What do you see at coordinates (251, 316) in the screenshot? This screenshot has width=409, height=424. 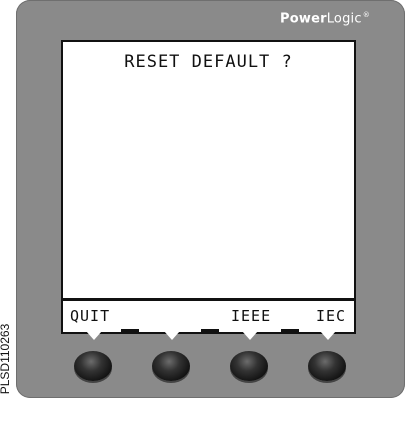 I see `softkey-label-ieee: IEEE` at bounding box center [251, 316].